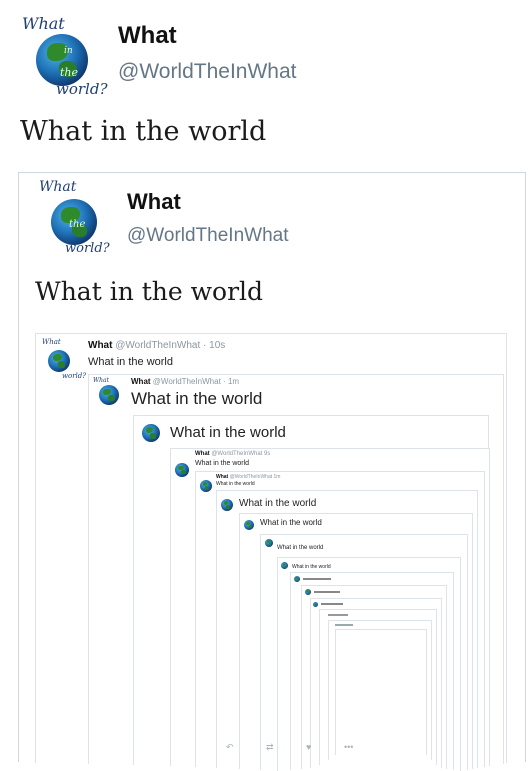 The width and height of the screenshot is (532, 771). What do you see at coordinates (208, 235) in the screenshot?
I see `quoted-handle: @WorldTheInWhat` at bounding box center [208, 235].